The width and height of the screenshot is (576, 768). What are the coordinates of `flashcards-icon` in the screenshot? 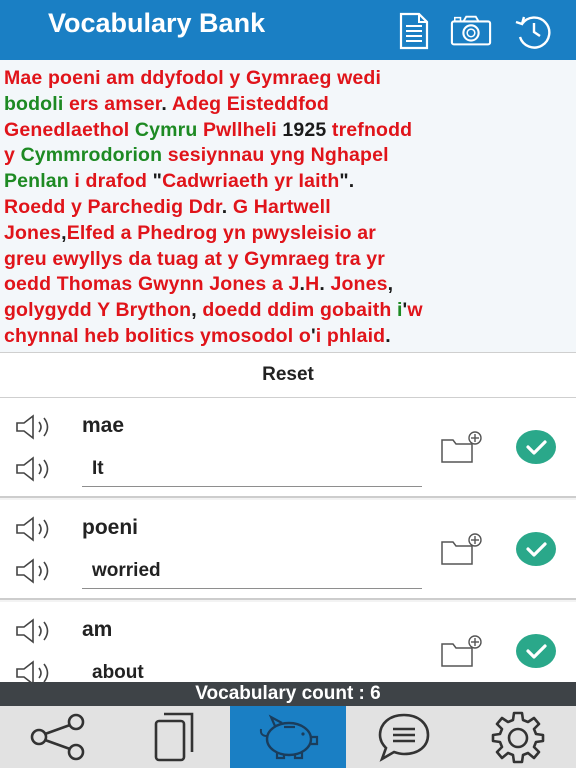 It's located at (174, 737).